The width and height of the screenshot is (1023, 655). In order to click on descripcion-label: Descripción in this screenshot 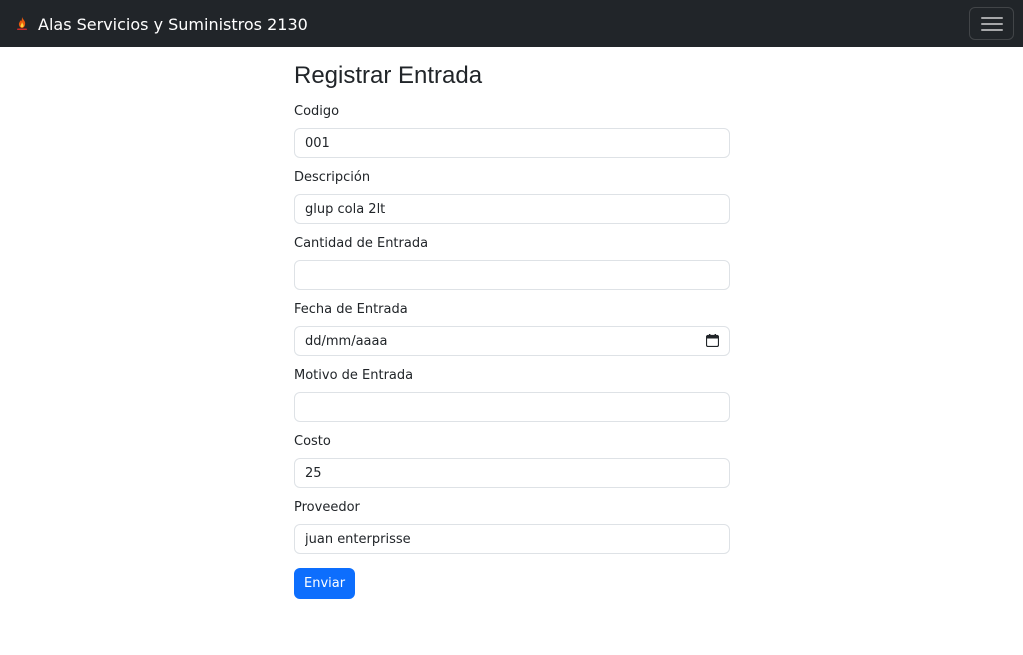, I will do `click(332, 177)`.